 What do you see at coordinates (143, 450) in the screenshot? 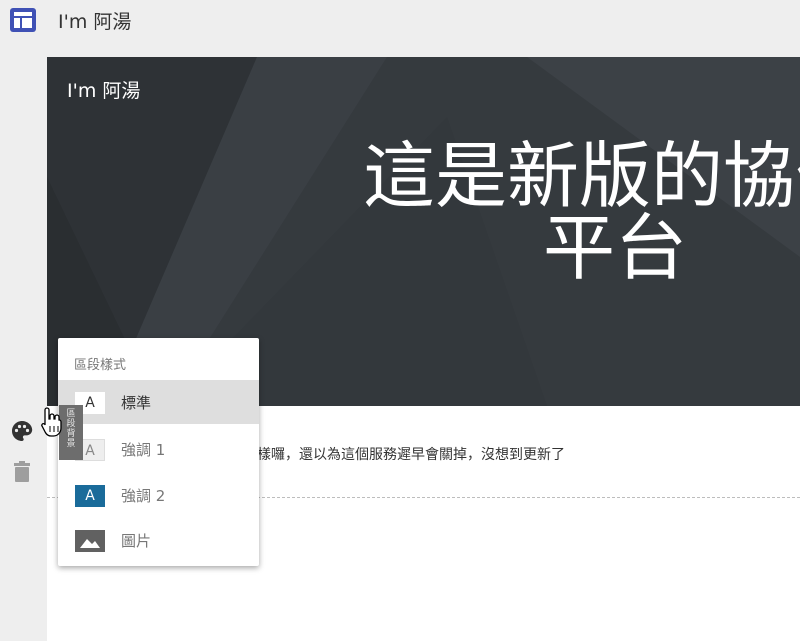
I see `menu-item-label: 強調 1` at bounding box center [143, 450].